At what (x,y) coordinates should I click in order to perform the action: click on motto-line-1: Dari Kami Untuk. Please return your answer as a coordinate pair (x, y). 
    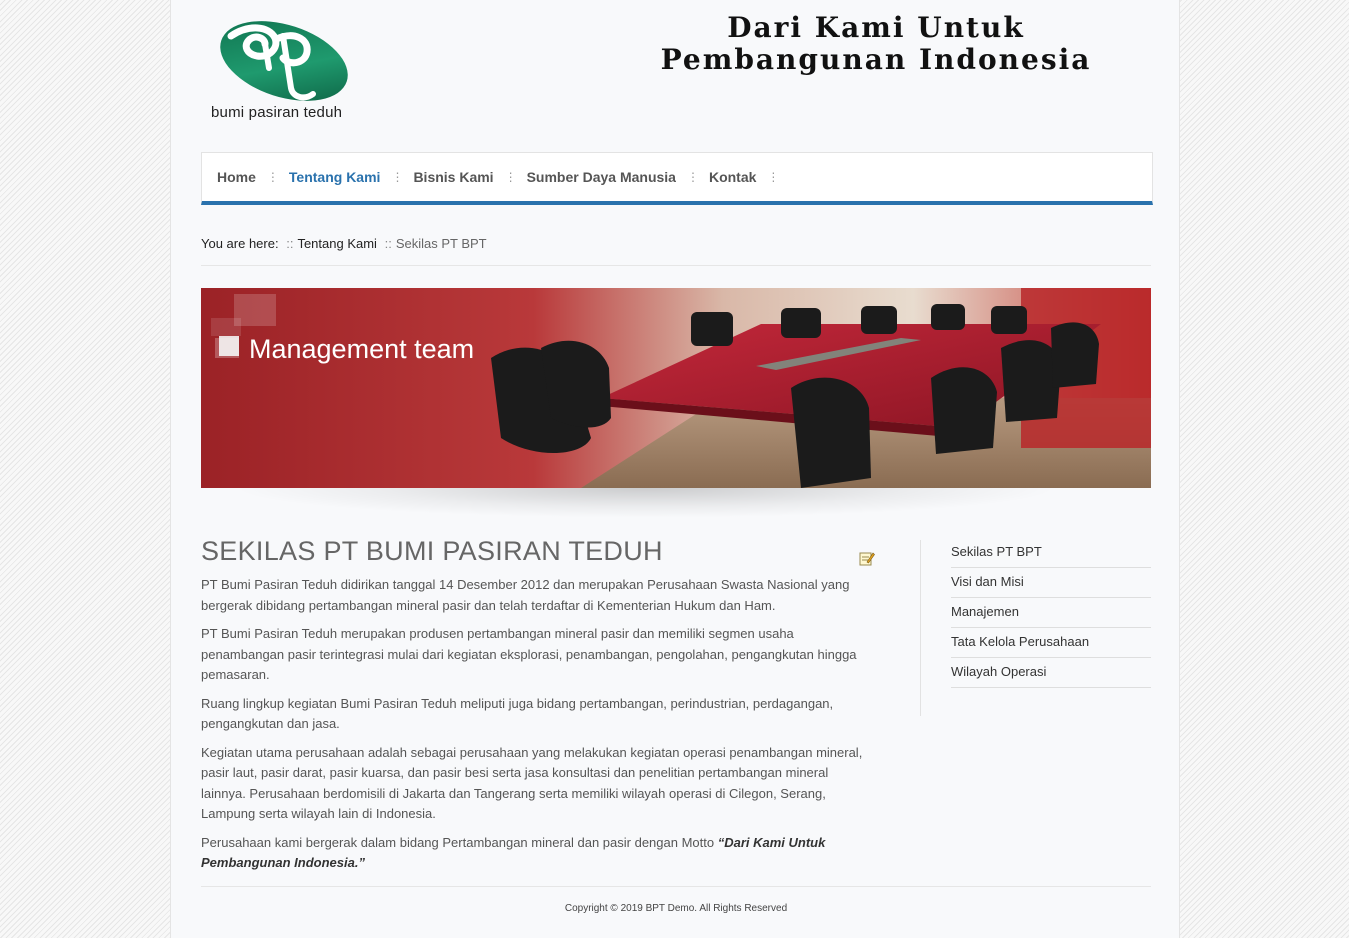
    Looking at the image, I should click on (876, 27).